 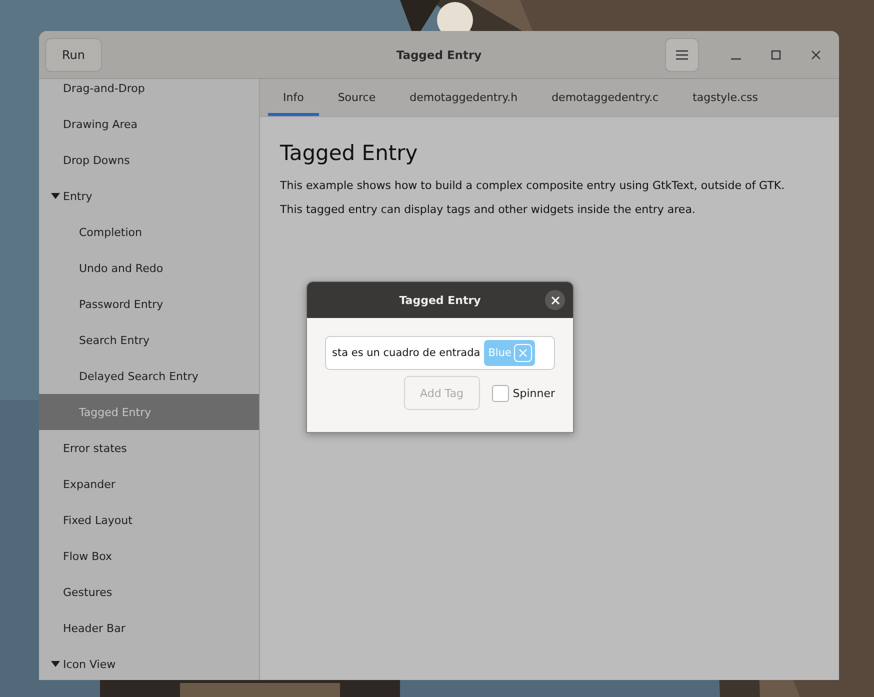 What do you see at coordinates (500, 393) in the screenshot?
I see `spinner-checkbox` at bounding box center [500, 393].